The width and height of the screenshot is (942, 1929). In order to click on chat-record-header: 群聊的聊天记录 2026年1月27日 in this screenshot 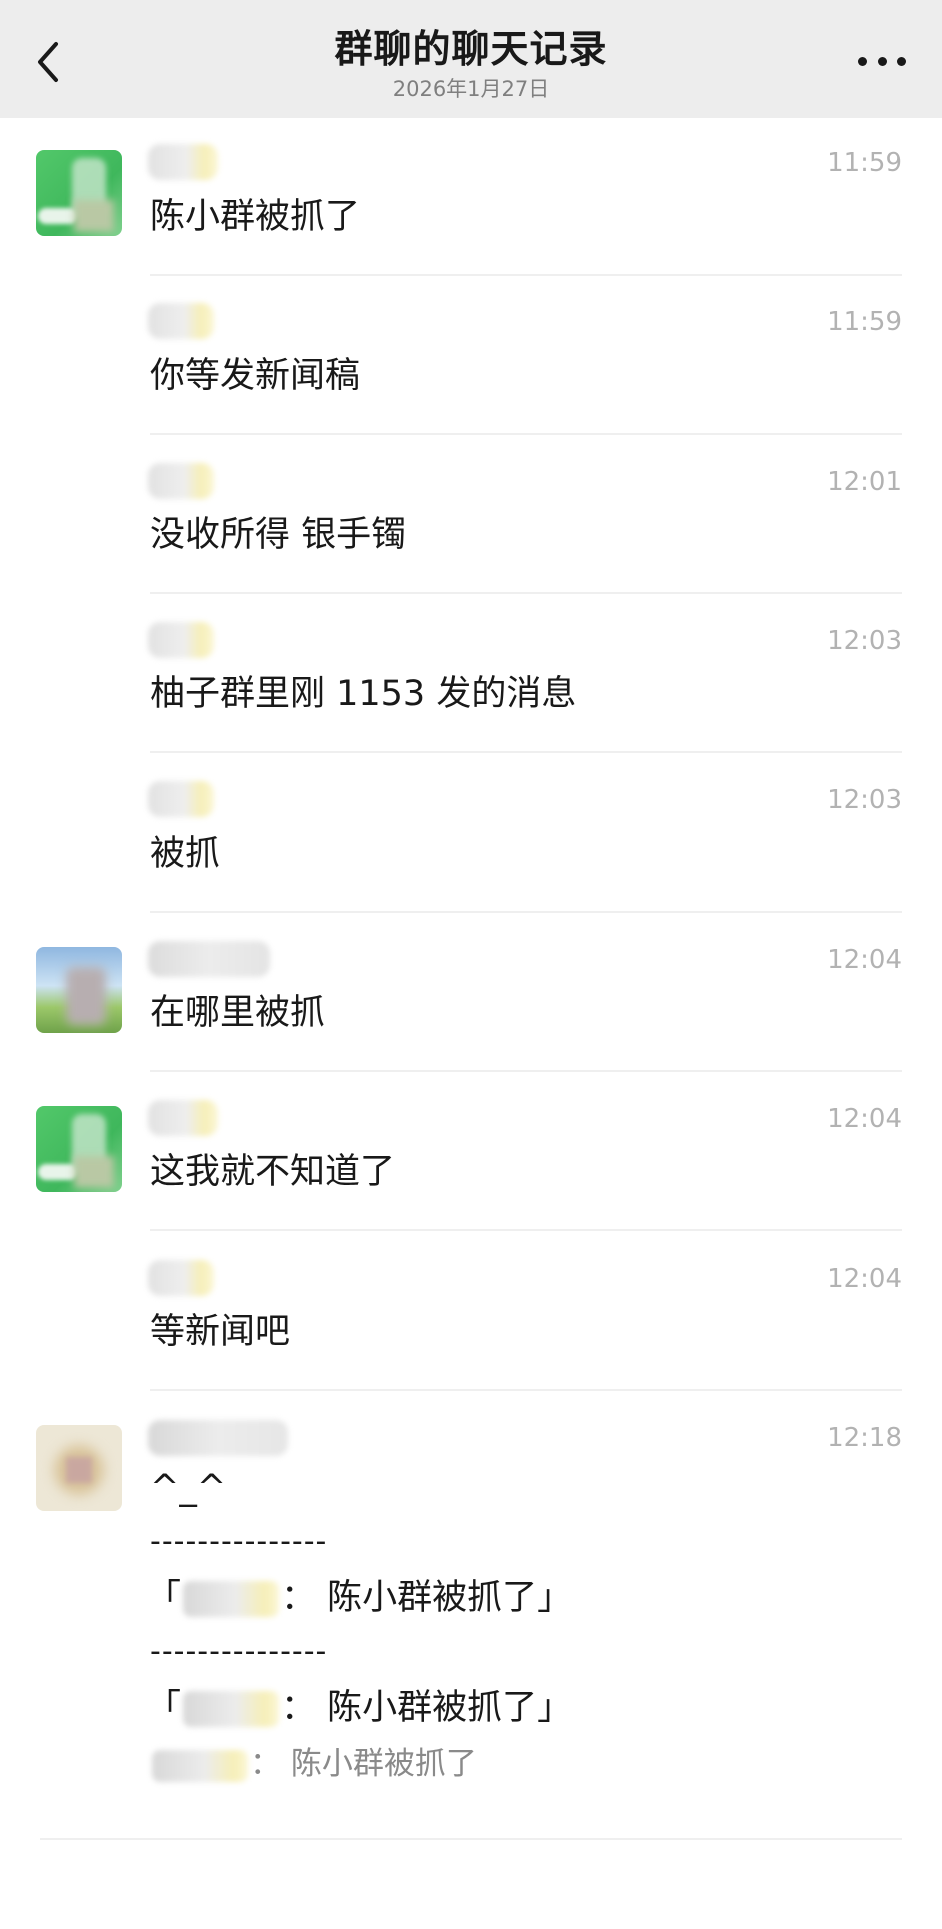, I will do `click(471, 59)`.